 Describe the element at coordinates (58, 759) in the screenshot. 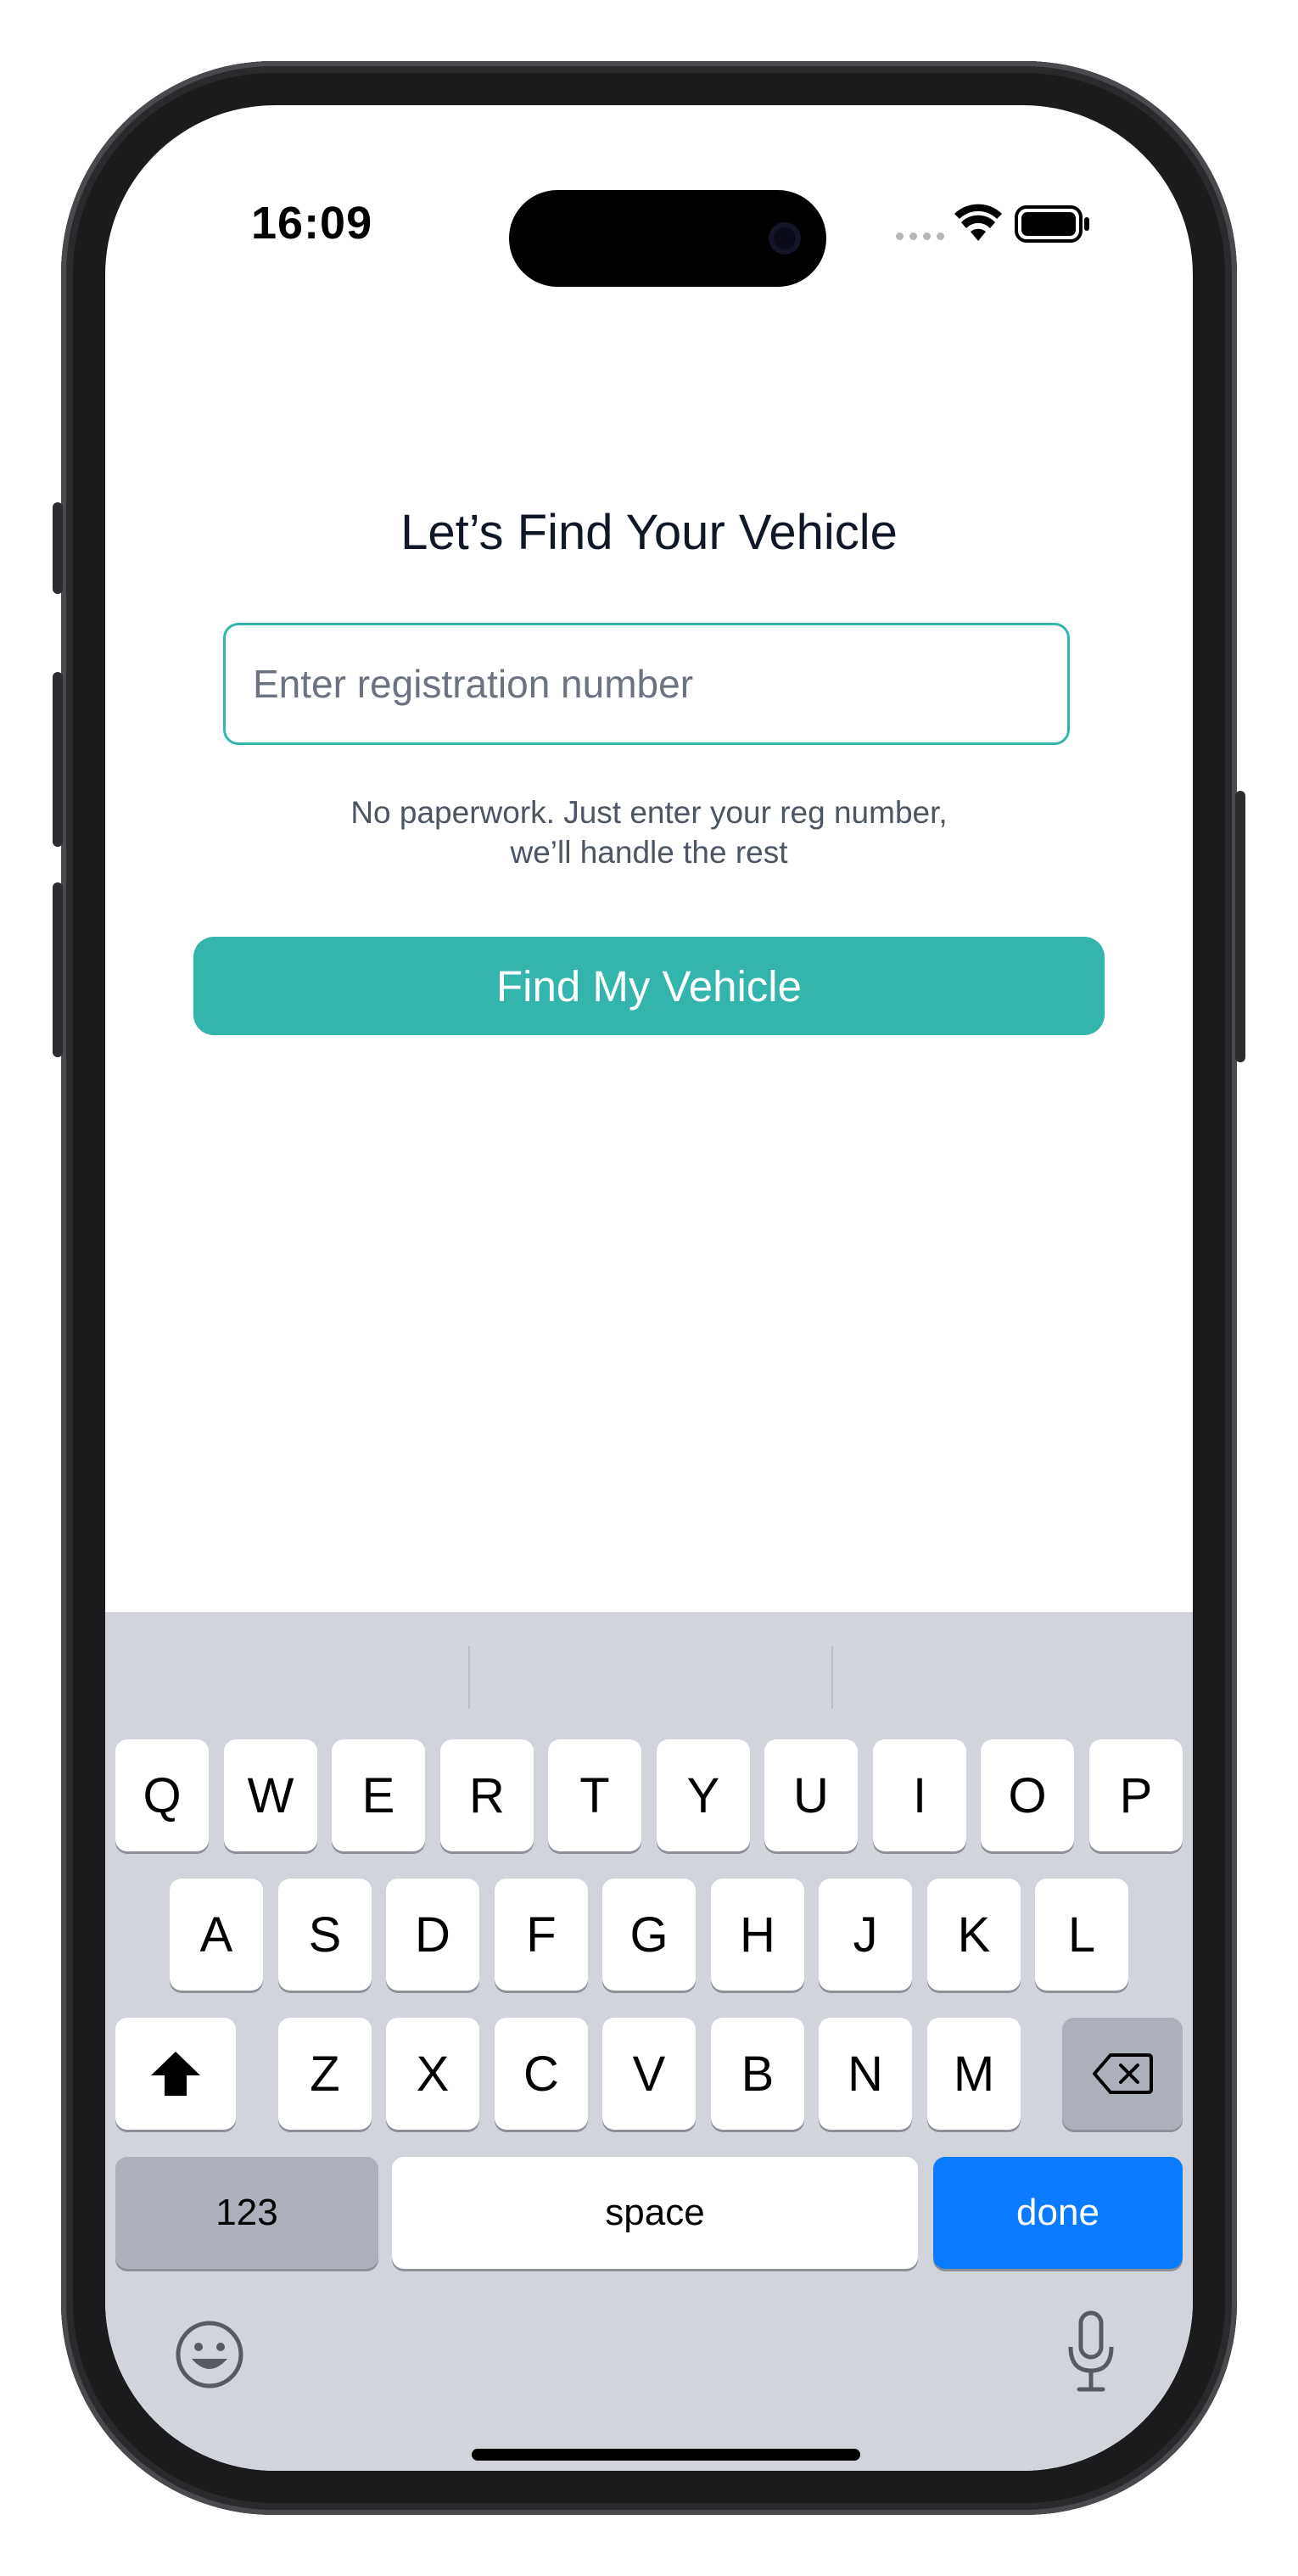

I see `volume-up-button` at that location.